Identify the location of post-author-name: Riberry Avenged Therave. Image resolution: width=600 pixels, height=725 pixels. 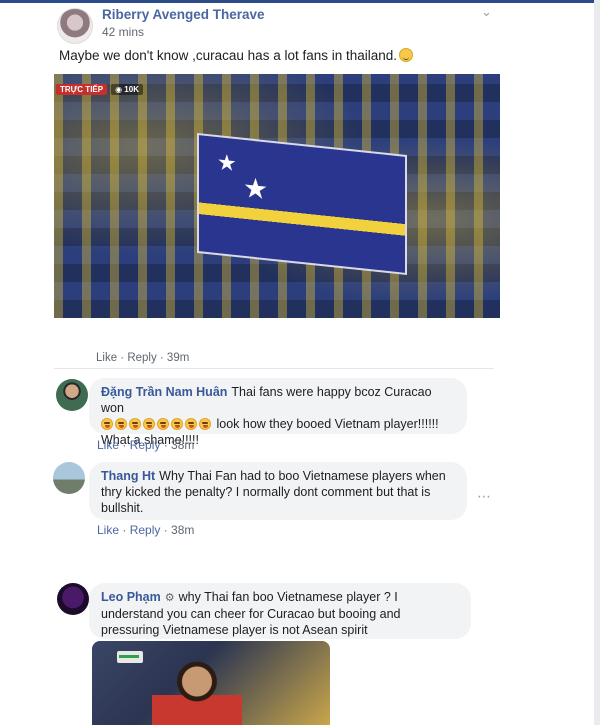
(183, 14).